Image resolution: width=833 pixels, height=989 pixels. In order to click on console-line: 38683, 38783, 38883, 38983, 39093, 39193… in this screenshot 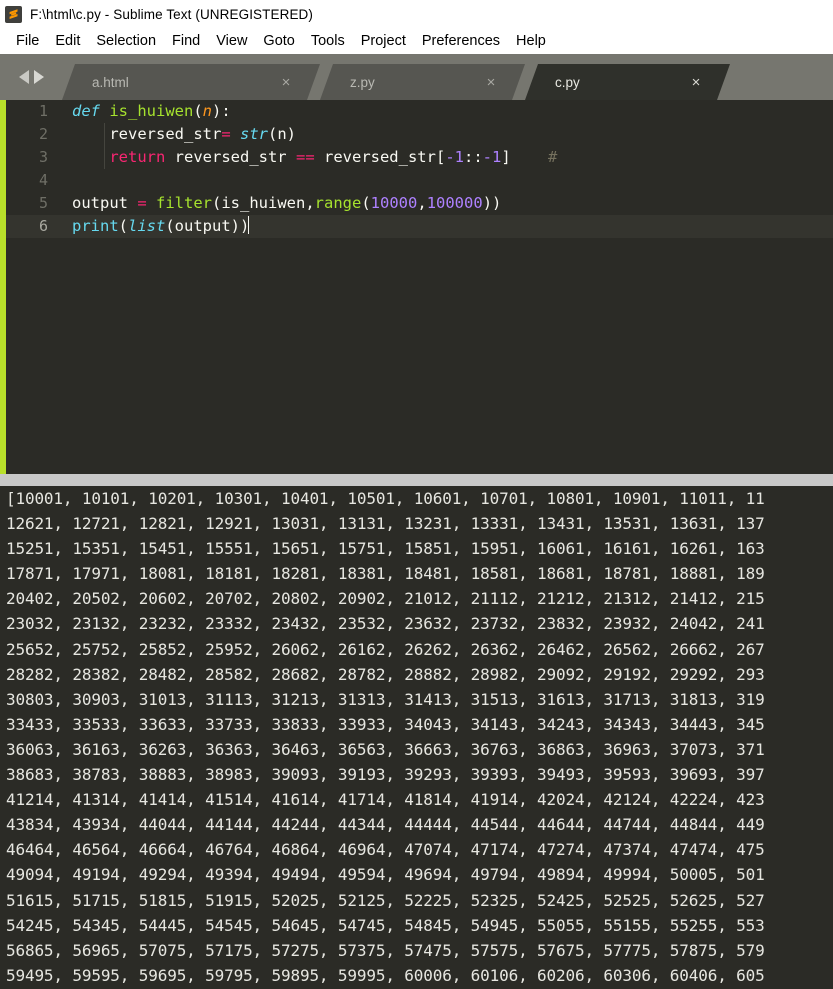, I will do `click(385, 775)`.